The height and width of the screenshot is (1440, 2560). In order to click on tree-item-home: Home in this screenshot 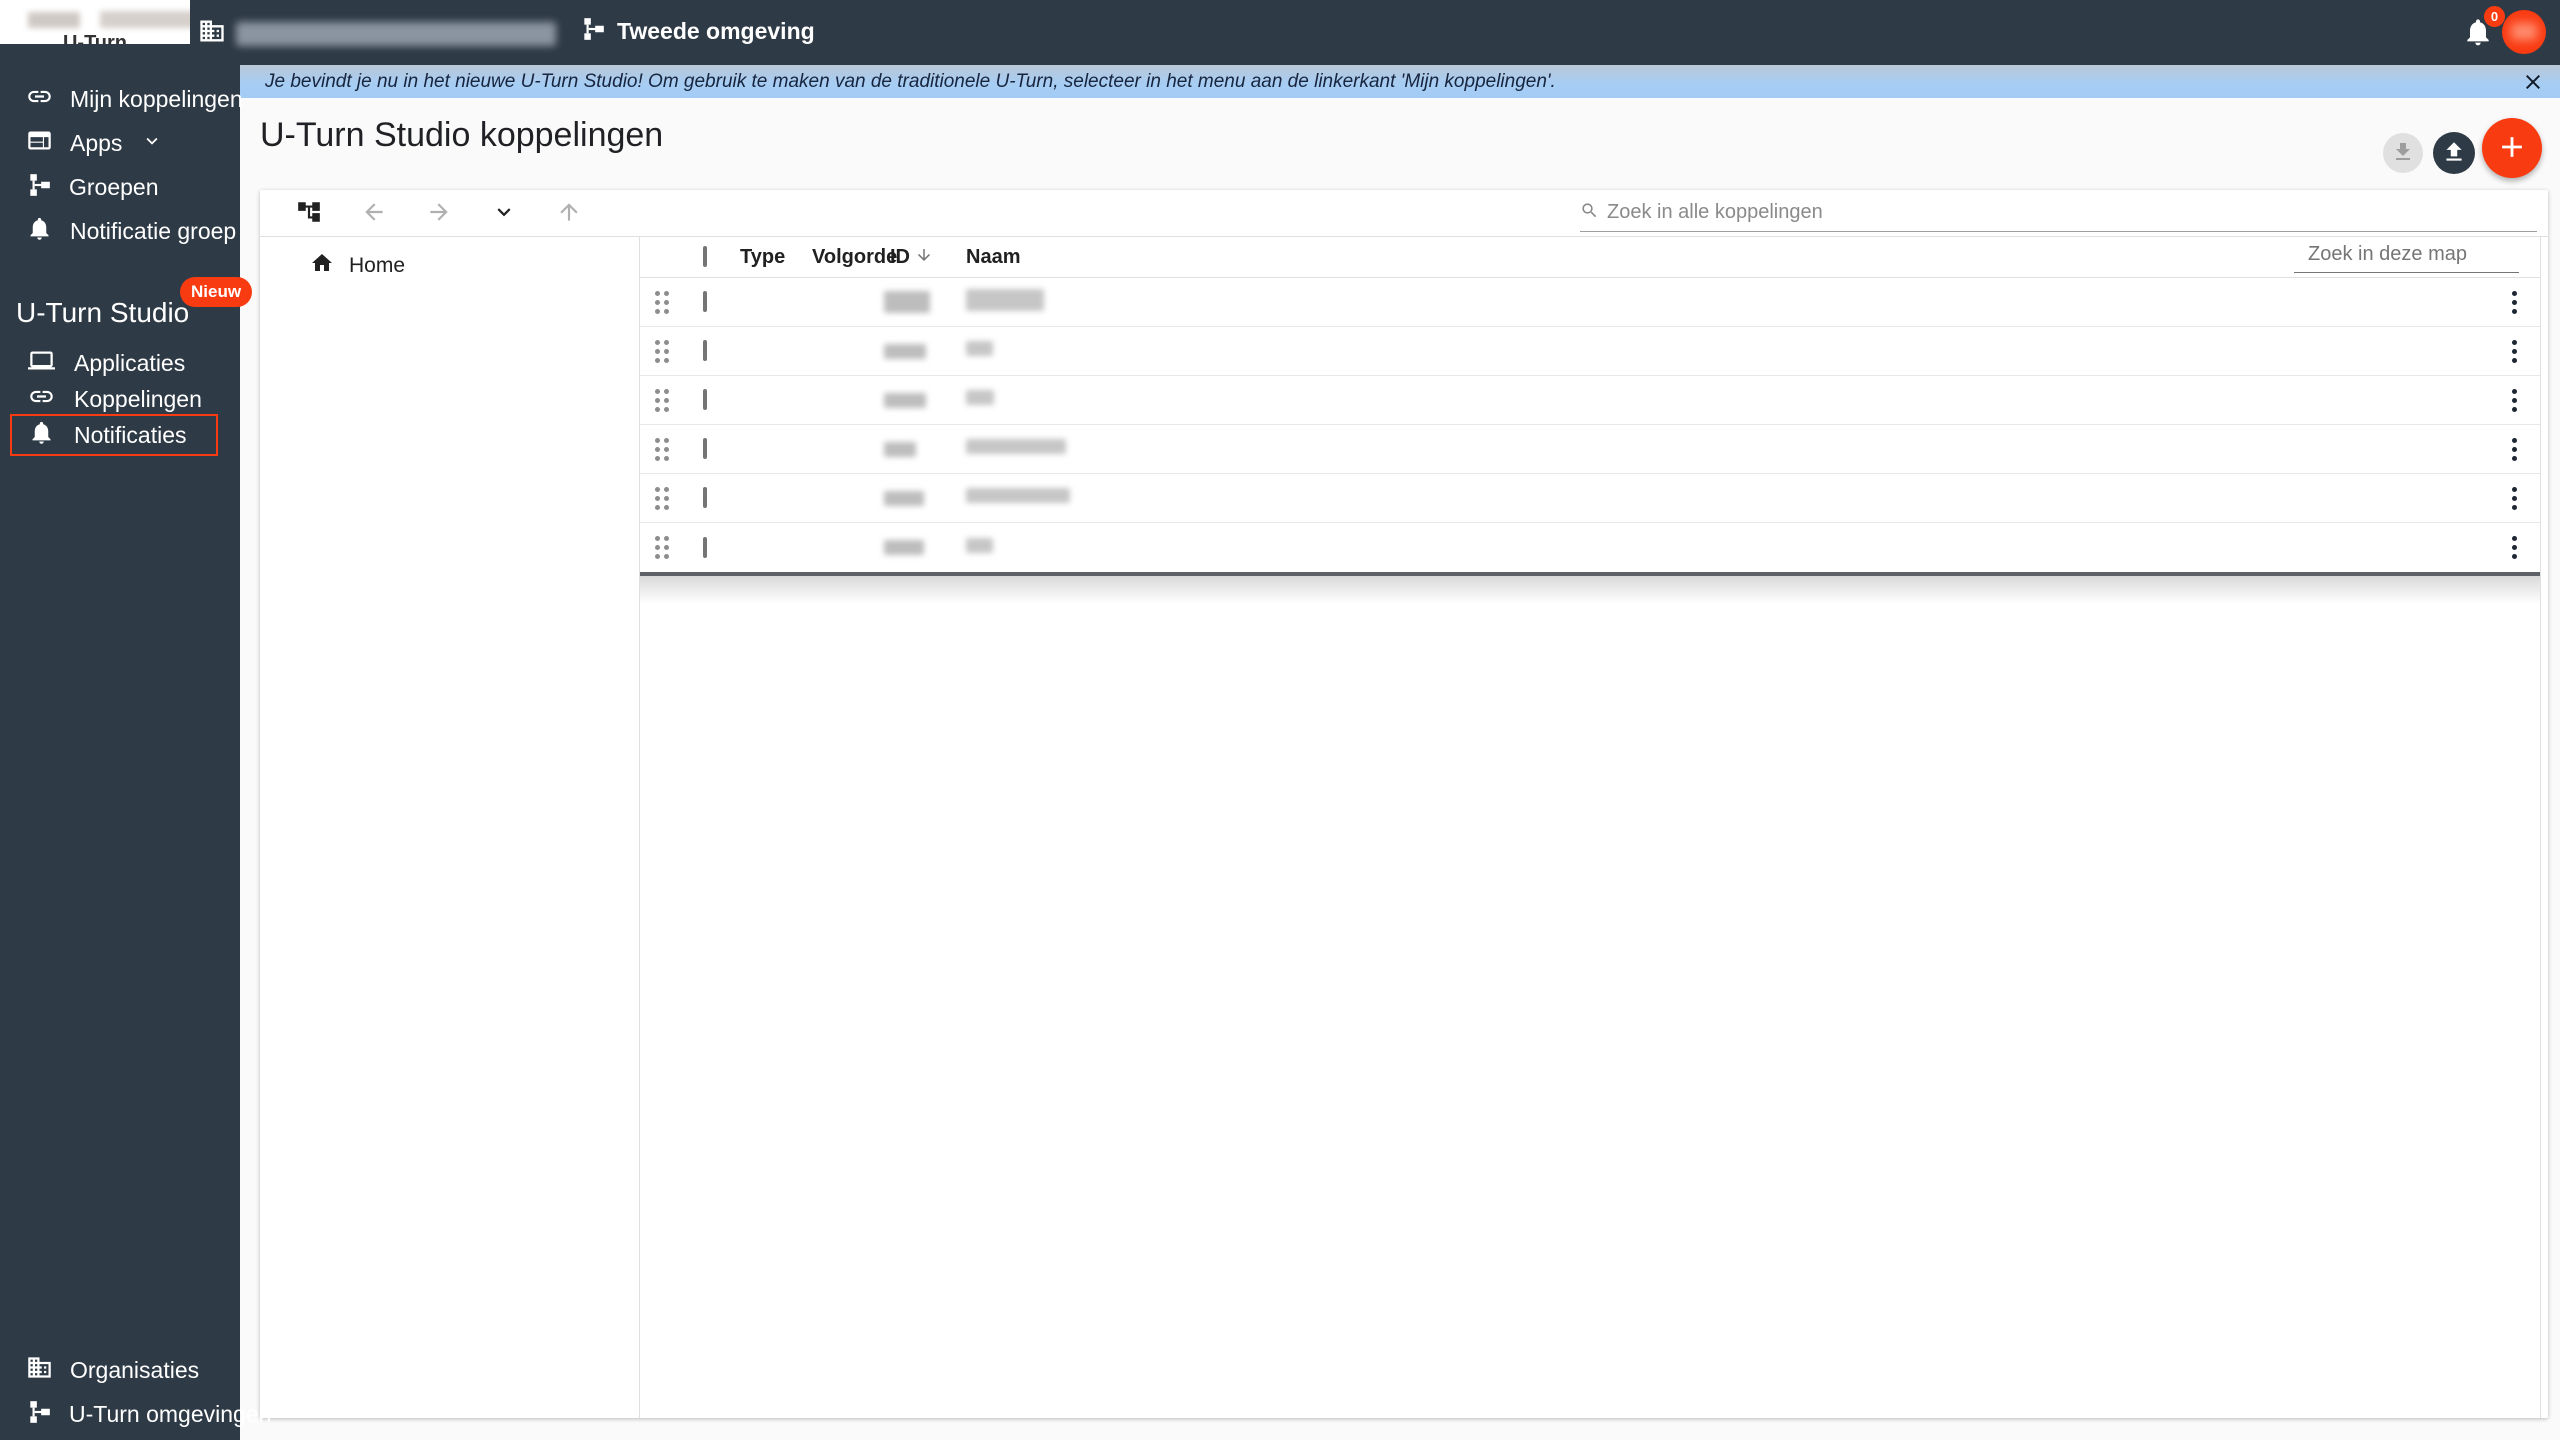, I will do `click(449, 265)`.